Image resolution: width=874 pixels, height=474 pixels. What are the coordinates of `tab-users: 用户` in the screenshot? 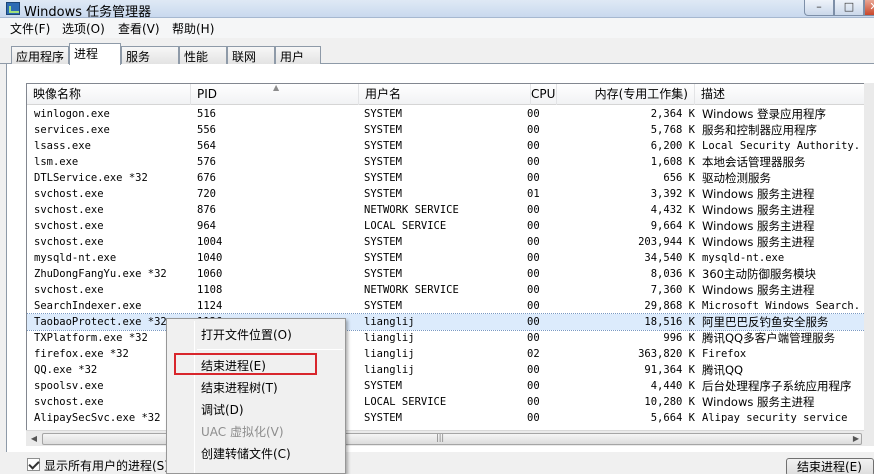 It's located at (298, 55).